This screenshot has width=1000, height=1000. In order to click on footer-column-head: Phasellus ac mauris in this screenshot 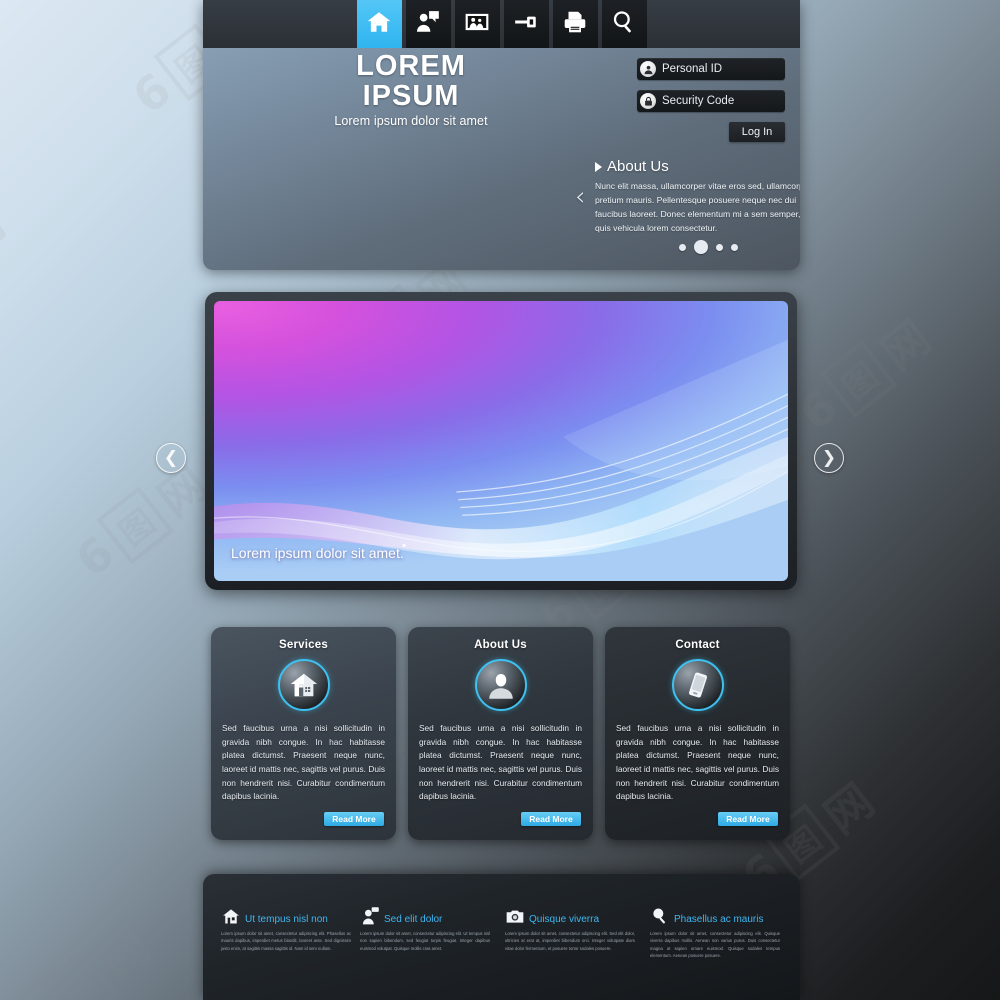, I will do `click(715, 915)`.